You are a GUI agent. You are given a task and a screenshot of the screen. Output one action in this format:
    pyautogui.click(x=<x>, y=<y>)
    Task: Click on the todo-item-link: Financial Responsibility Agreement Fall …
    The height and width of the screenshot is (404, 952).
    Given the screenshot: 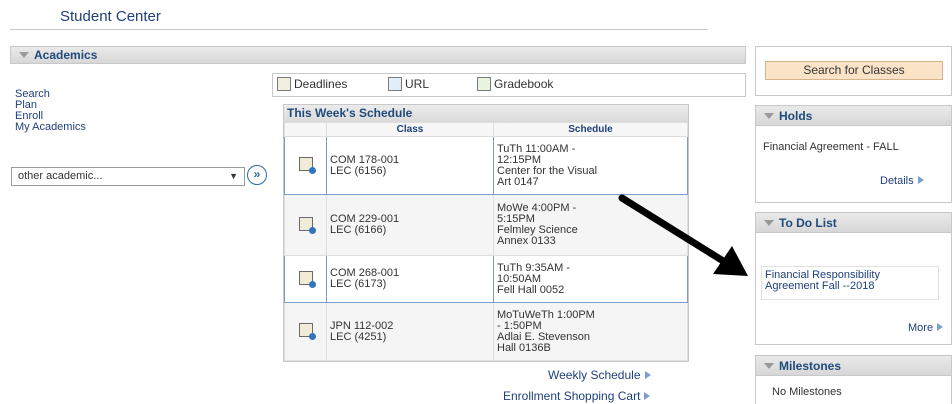 What is the action you would take?
    pyautogui.click(x=850, y=283)
    